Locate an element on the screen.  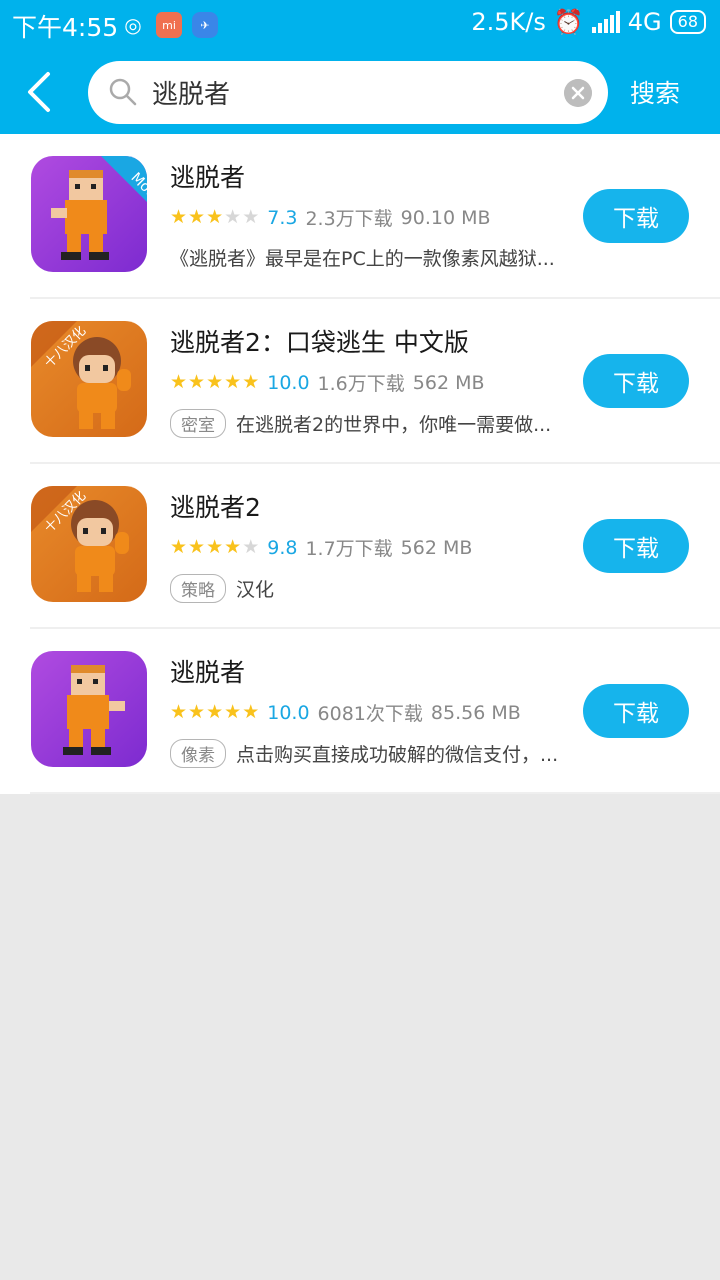
app-title: 逃脱者2：口袋逃生 中文版 is located at coordinates (319, 342).